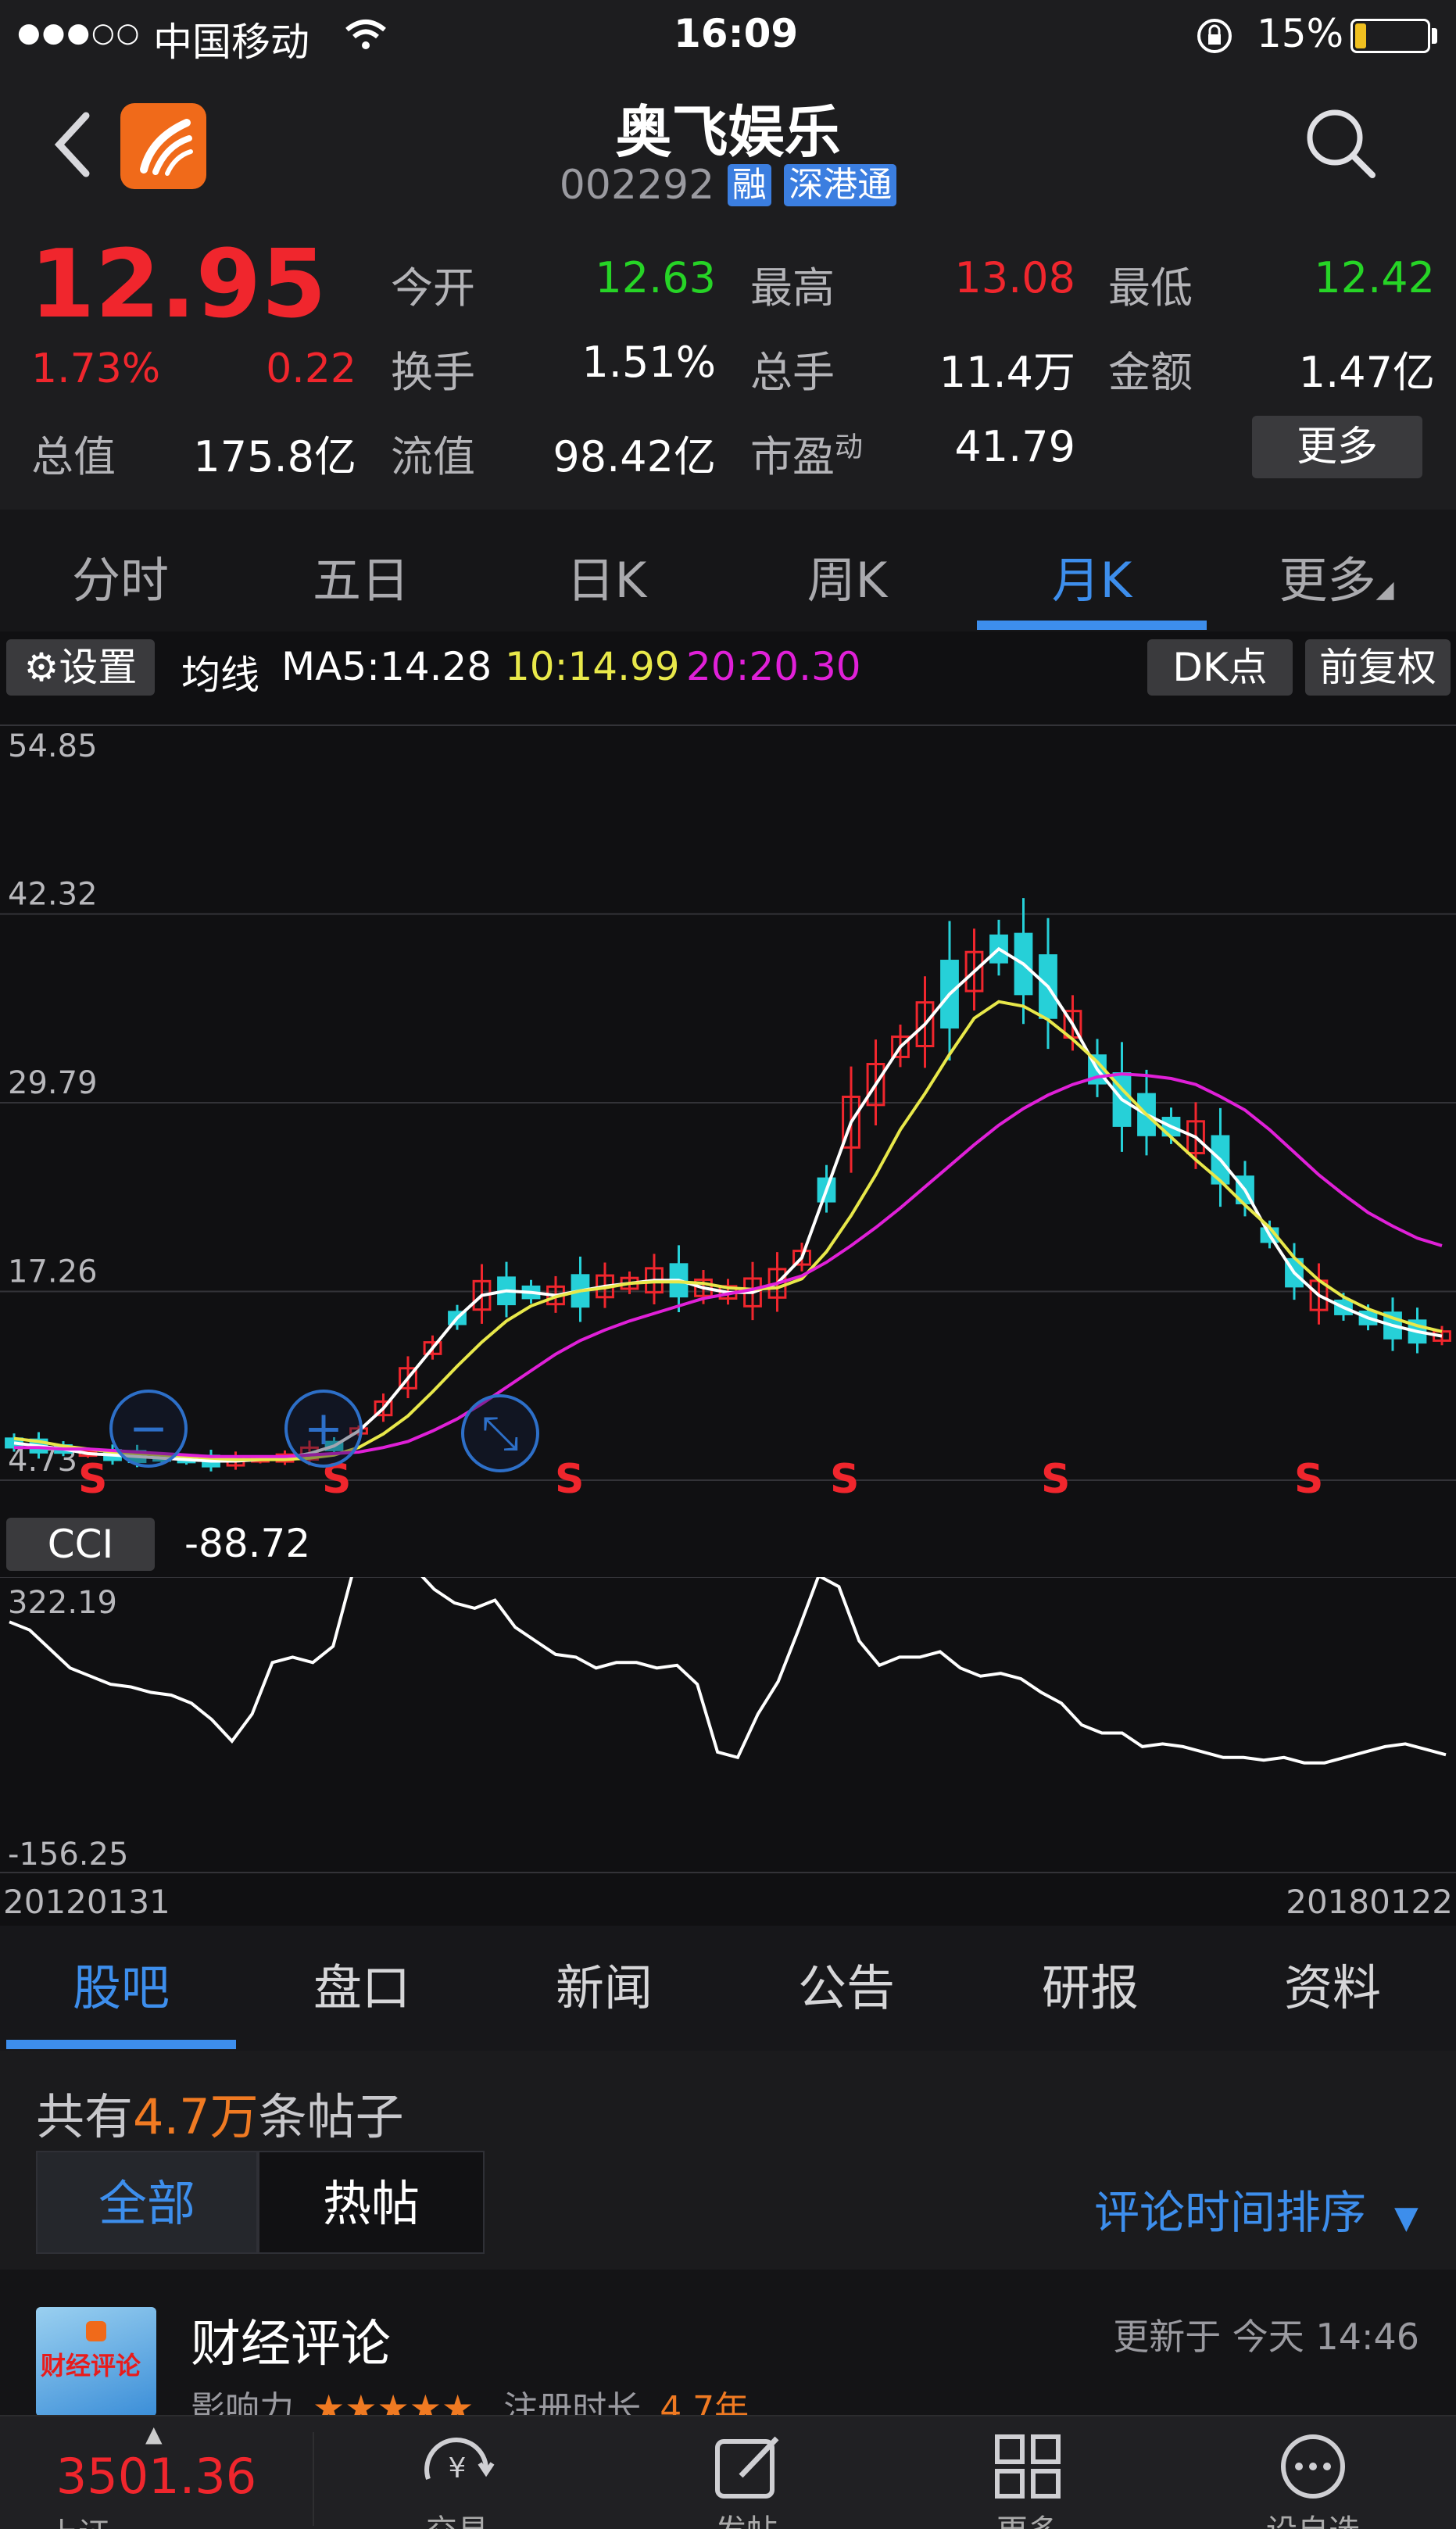  What do you see at coordinates (247, 1543) in the screenshot?
I see `cci-value: -88.72` at bounding box center [247, 1543].